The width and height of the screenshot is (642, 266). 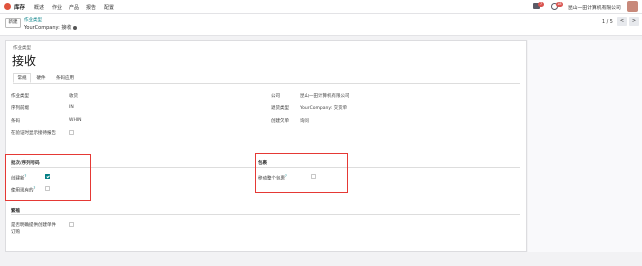 What do you see at coordinates (622, 21) in the screenshot?
I see `pager-previous-button: <` at bounding box center [622, 21].